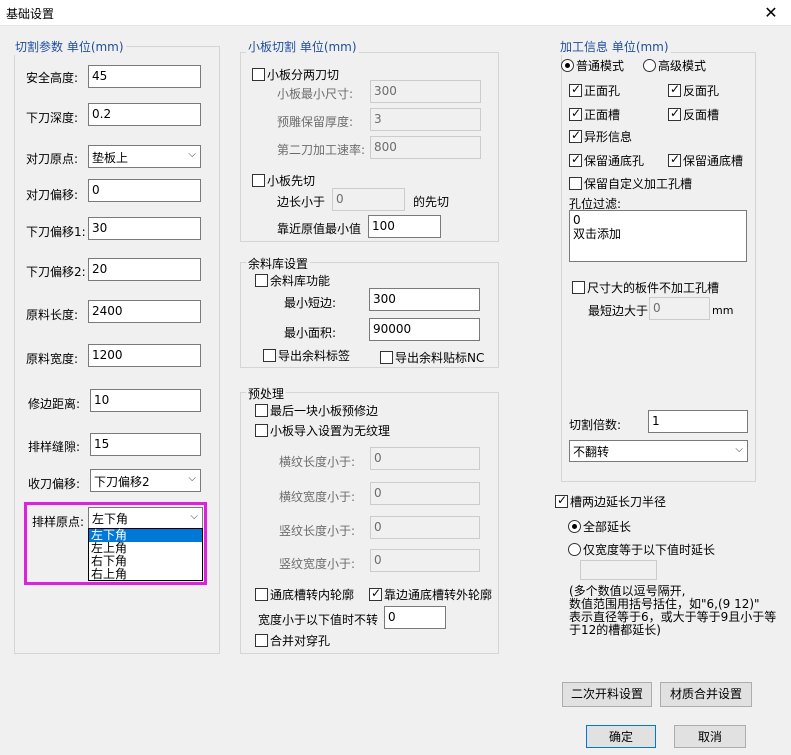 This screenshot has height=755, width=791. I want to click on keep-custom-checkbox: 保留自定义加工孔槽, so click(630, 183).